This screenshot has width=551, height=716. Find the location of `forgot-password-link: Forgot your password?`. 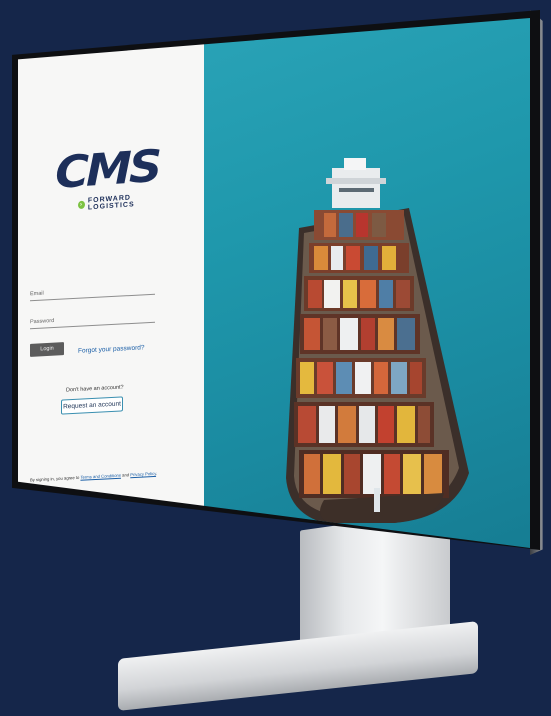

forgot-password-link: Forgot your password? is located at coordinates (111, 349).